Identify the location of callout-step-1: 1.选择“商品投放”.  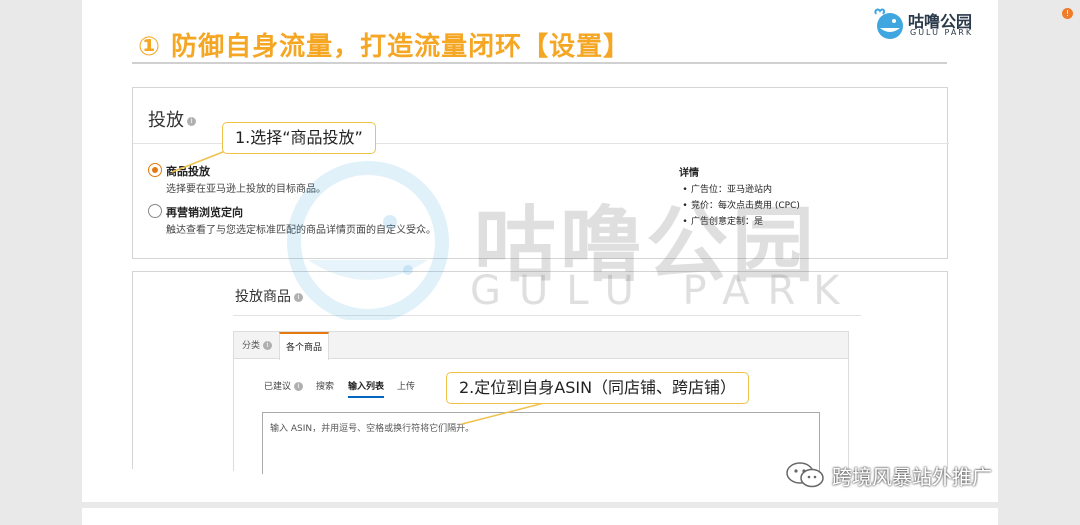
(299, 138).